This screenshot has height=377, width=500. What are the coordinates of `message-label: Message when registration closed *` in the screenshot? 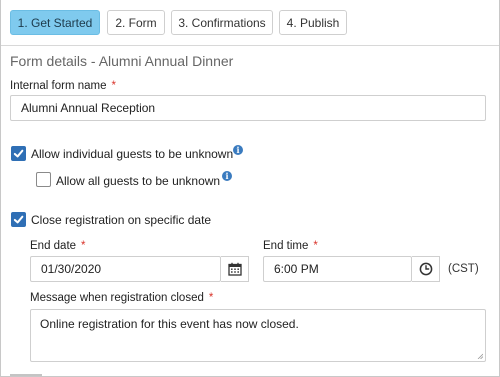 It's located at (121, 298).